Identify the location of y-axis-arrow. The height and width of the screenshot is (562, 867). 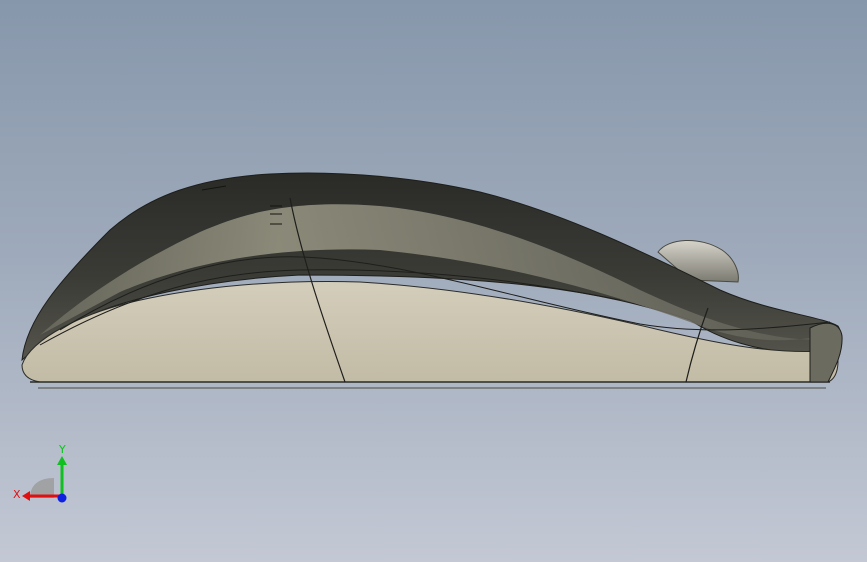
(62, 460).